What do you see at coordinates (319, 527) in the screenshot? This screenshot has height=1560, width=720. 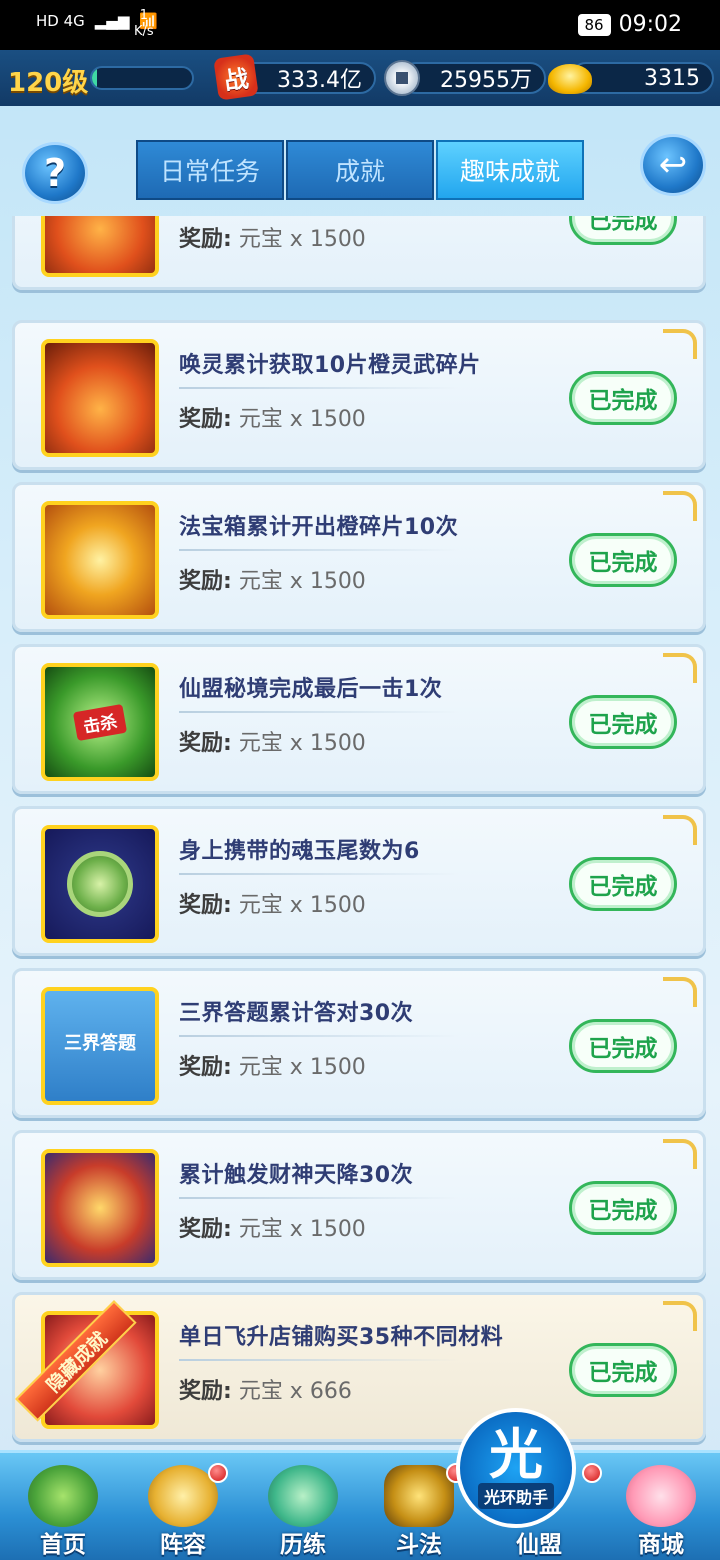 I see `achievement-title: 法宝箱累计开出橙碎片10次` at bounding box center [319, 527].